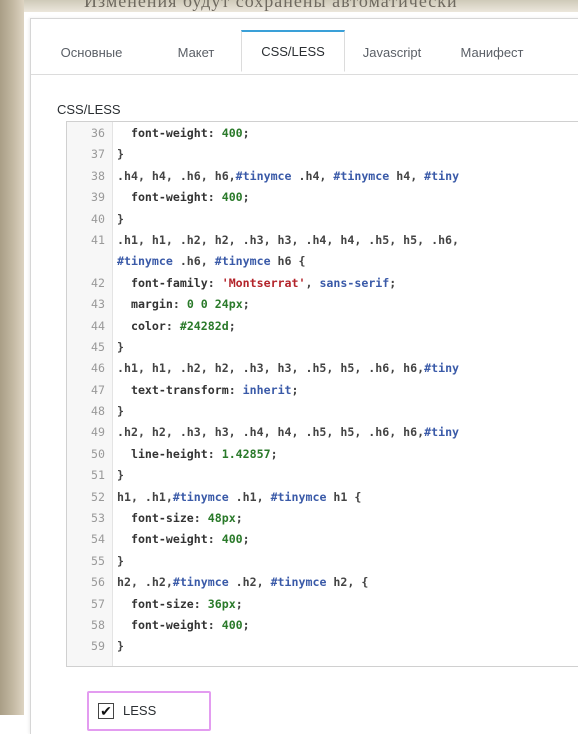 The width and height of the screenshot is (578, 734). I want to click on line-number: 51, so click(98, 475).